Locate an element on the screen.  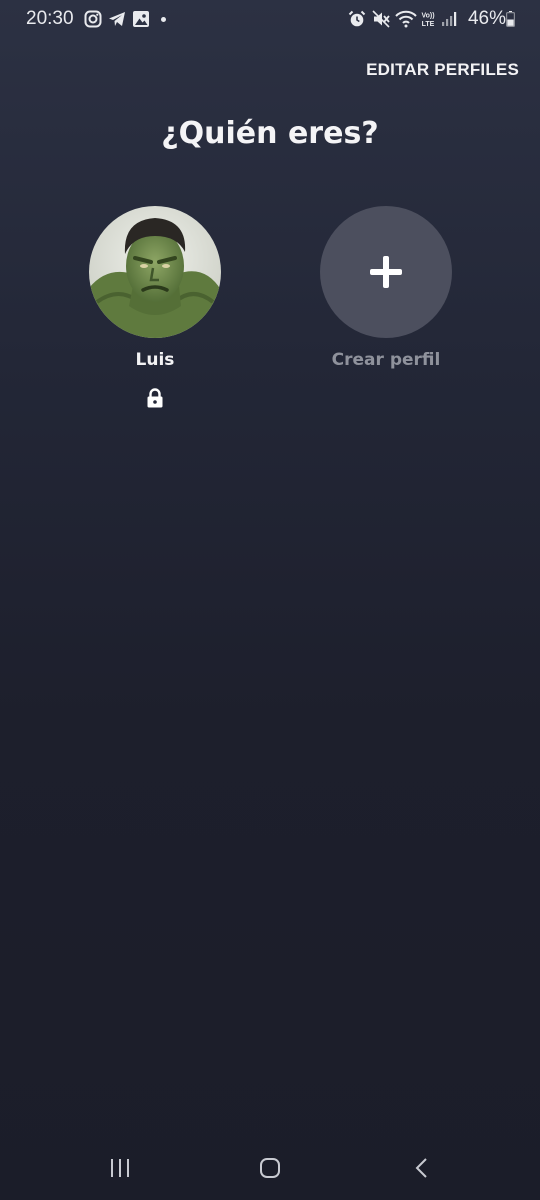
plus-icon-vertical is located at coordinates (386, 272).